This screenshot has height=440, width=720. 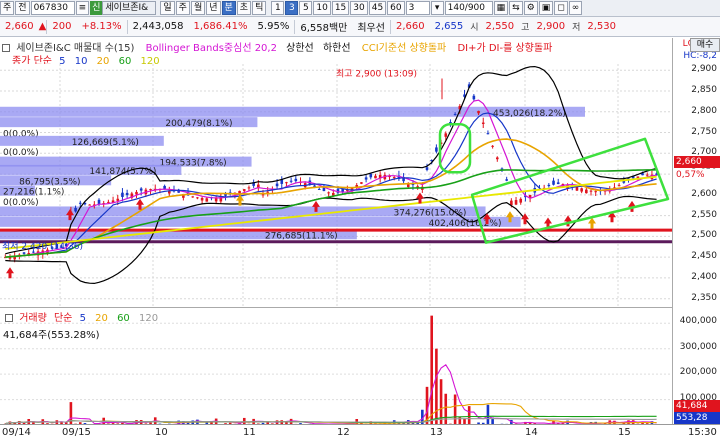 I want to click on settings-icon: ⚙, so click(x=530, y=8).